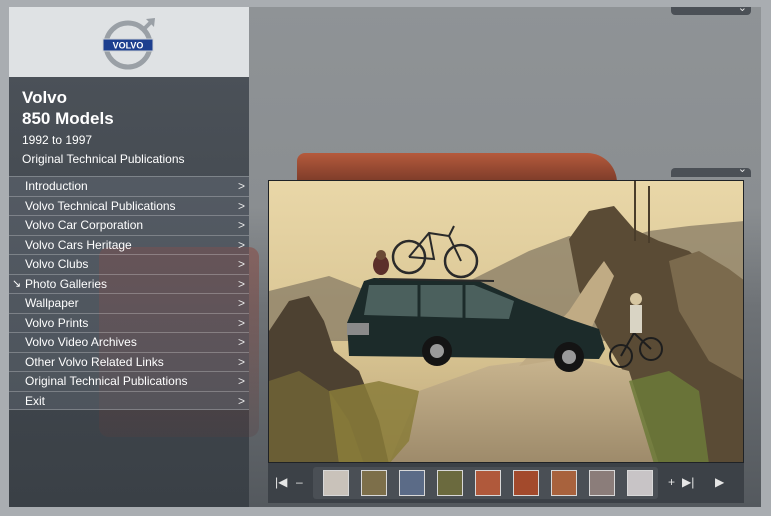 The width and height of the screenshot is (771, 516). What do you see at coordinates (129, 186) in the screenshot?
I see `menu-item-introduction: Introduction >` at bounding box center [129, 186].